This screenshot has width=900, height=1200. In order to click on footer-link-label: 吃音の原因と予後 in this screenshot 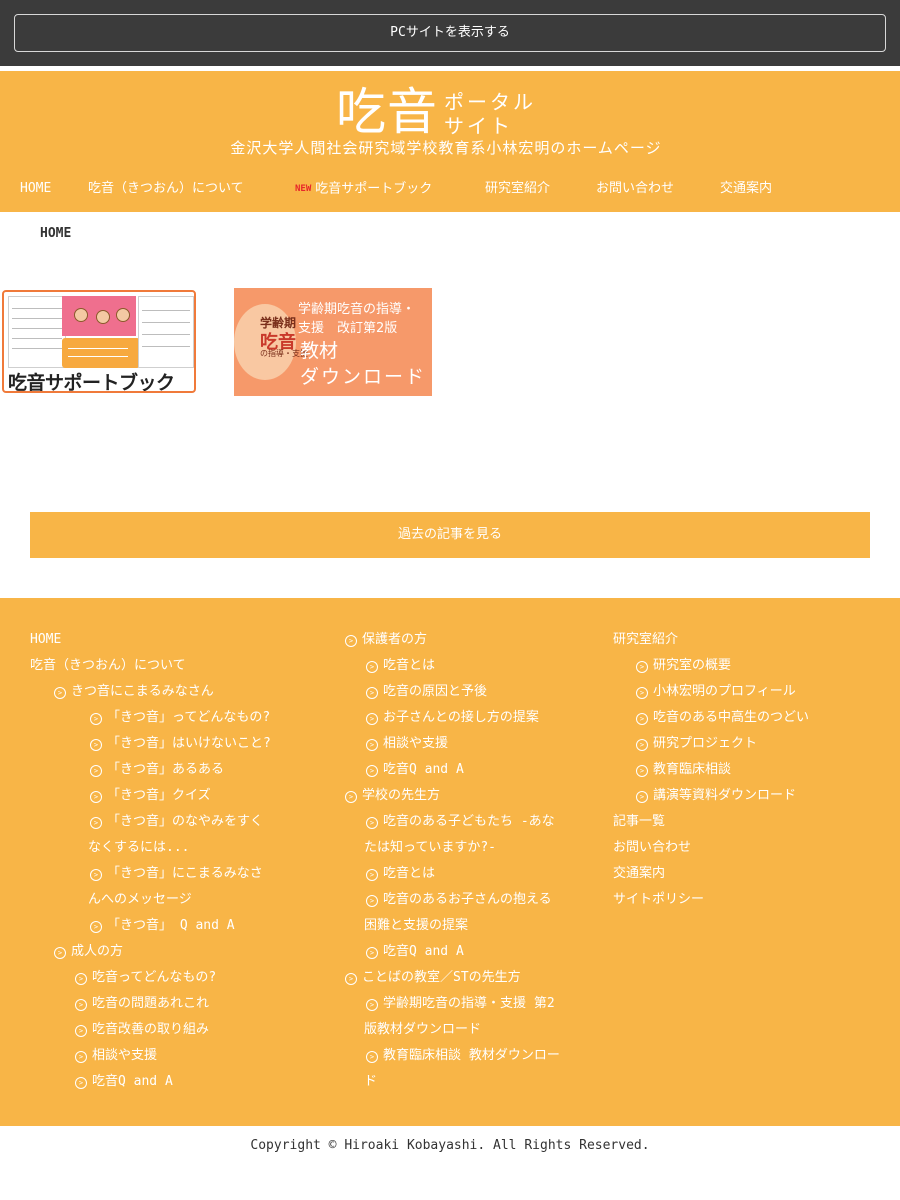, I will do `click(435, 691)`.